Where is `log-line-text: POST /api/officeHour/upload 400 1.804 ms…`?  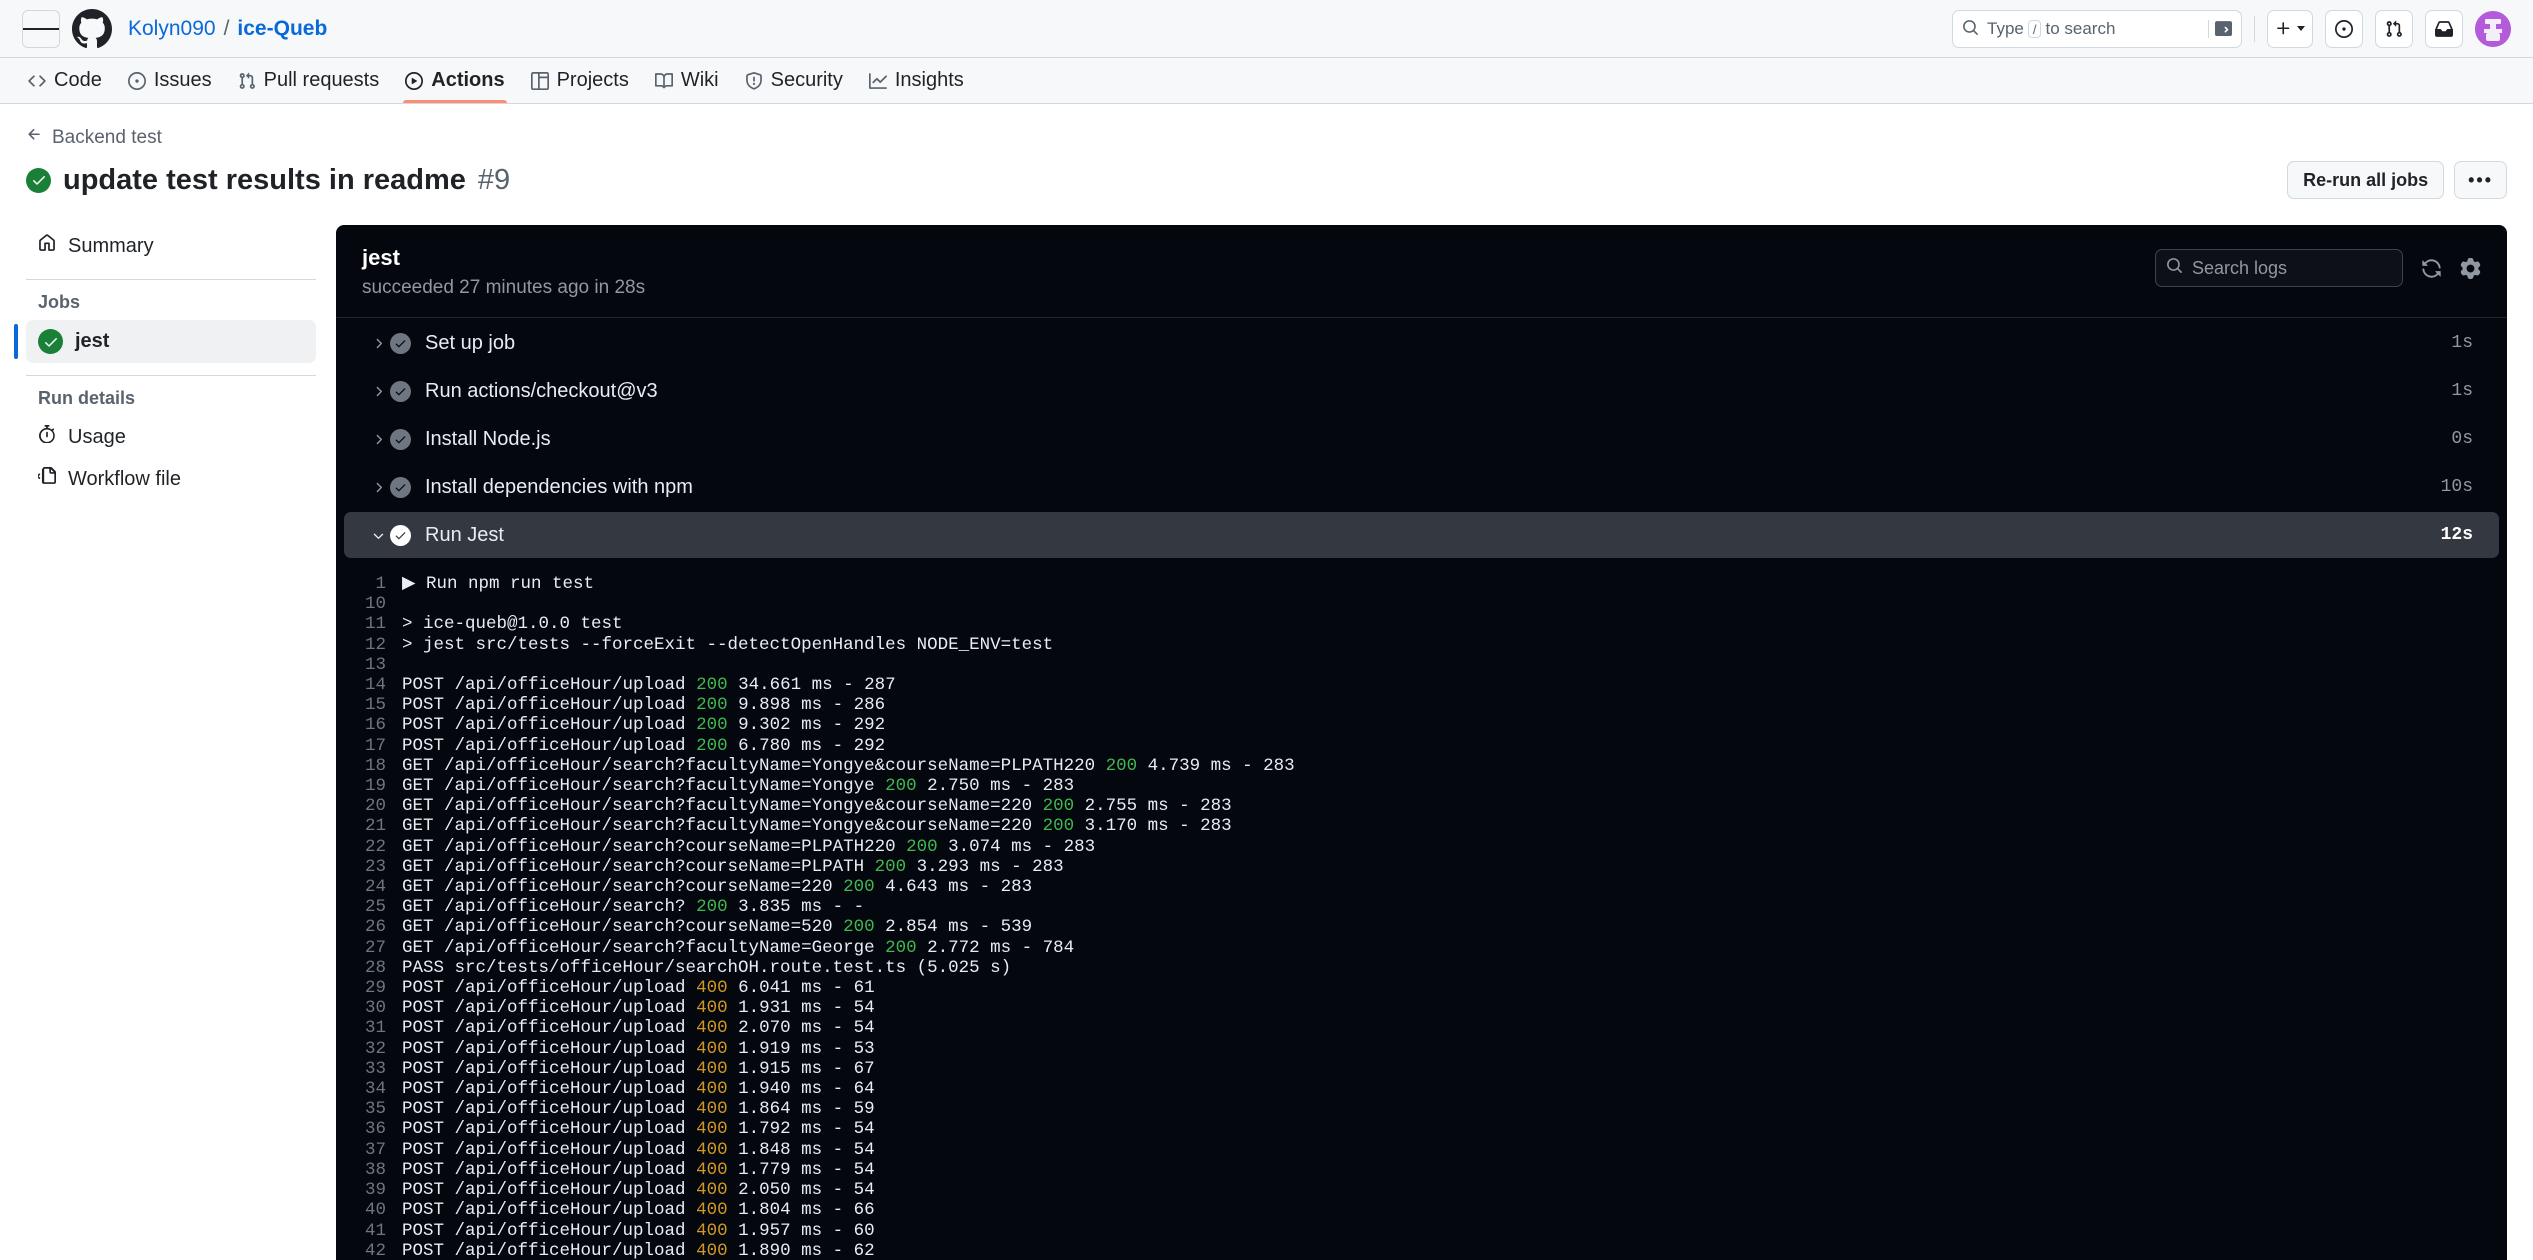
log-line-text: POST /api/officeHour/upload 400 1.804 ms… is located at coordinates (638, 1210).